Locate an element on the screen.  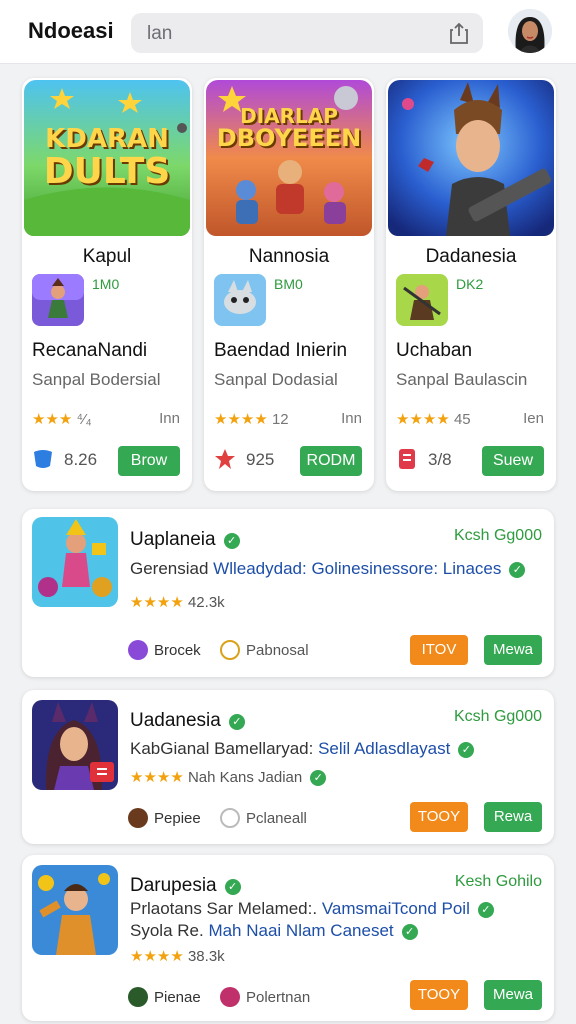
rating-value: 38.3k is located at coordinates (206, 956).